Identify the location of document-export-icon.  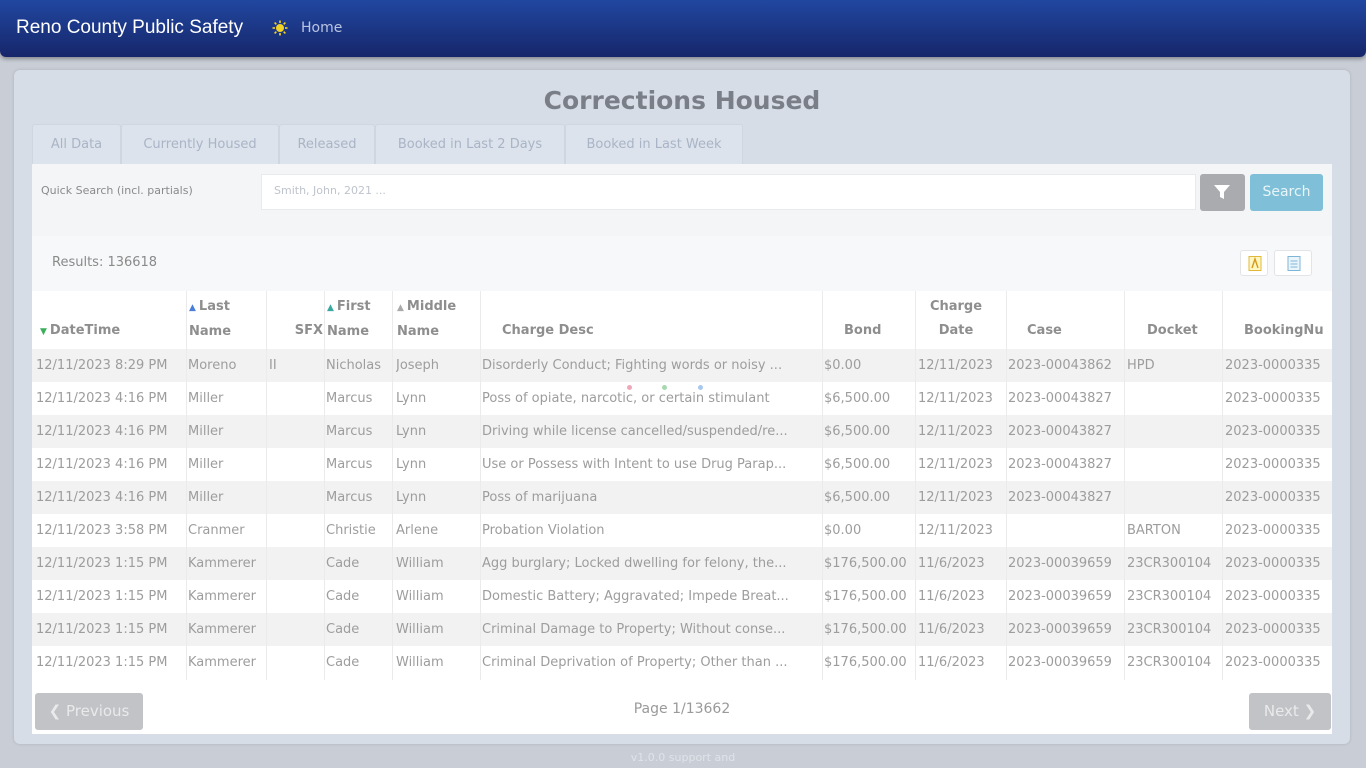
(1294, 263).